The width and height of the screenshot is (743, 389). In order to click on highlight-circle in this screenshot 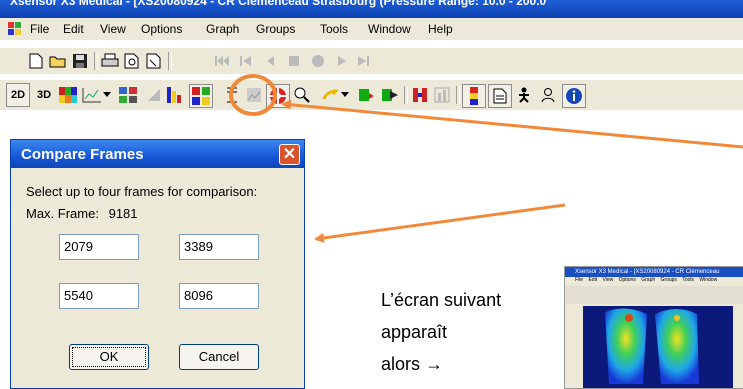, I will do `click(253, 95)`.